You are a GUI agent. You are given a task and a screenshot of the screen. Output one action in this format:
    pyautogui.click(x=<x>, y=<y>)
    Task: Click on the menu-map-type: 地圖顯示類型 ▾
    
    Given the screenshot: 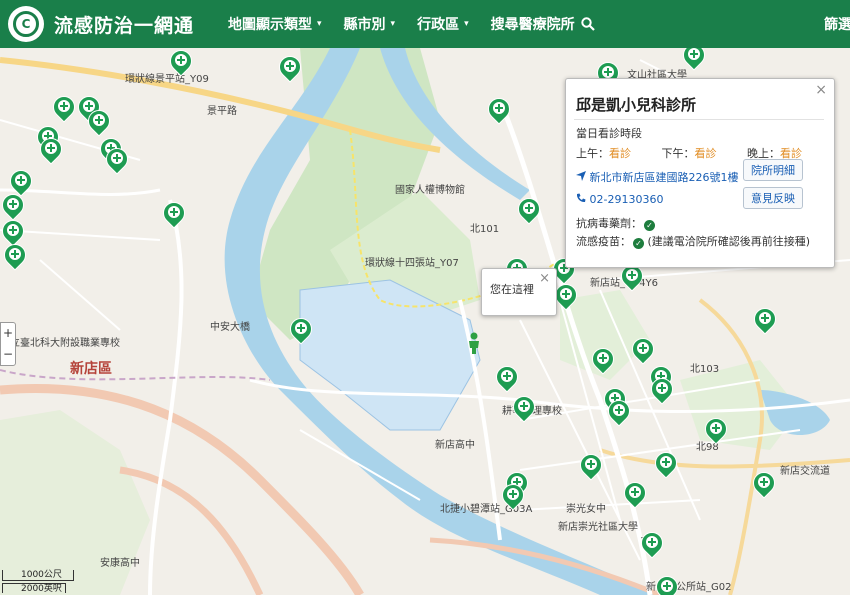 What is the action you would take?
    pyautogui.click(x=275, y=24)
    